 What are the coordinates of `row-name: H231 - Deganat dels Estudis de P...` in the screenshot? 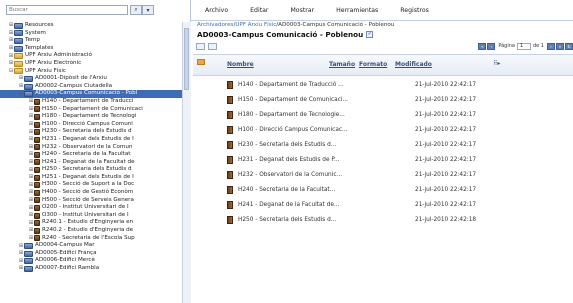 It's located at (289, 160).